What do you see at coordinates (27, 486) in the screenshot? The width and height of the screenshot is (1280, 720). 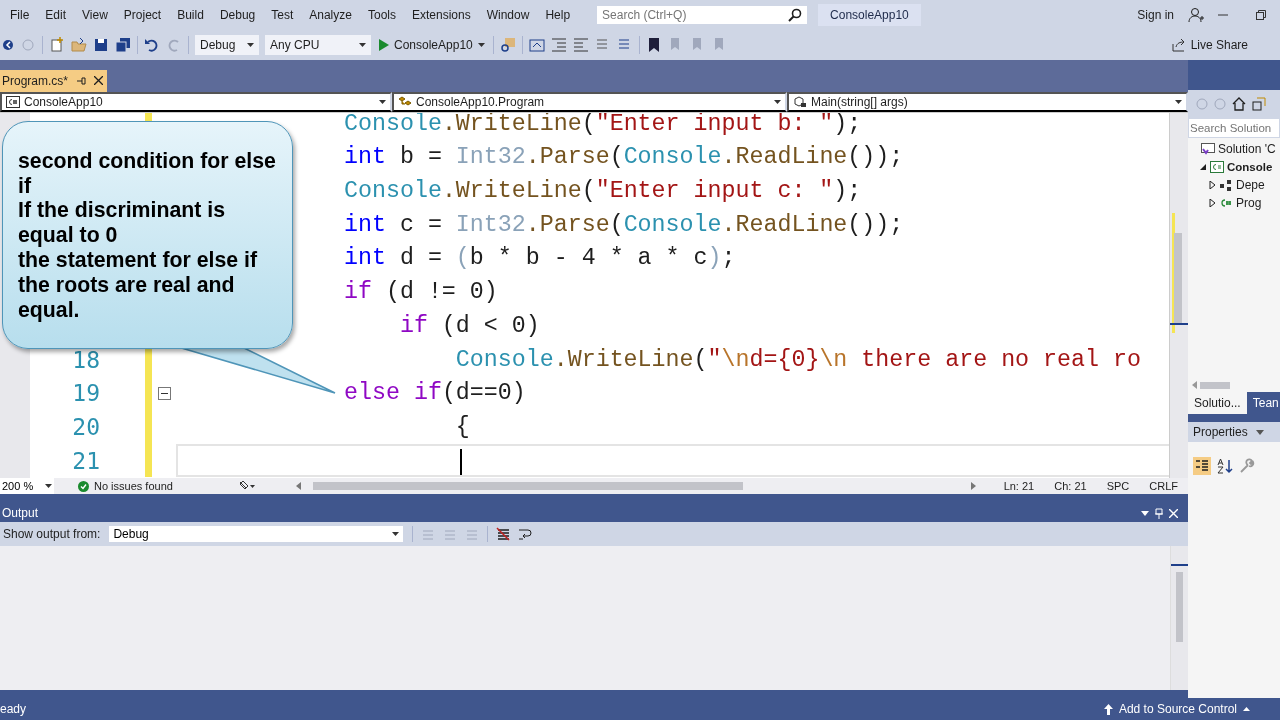 I see `zoom-dropdown: 200 %` at bounding box center [27, 486].